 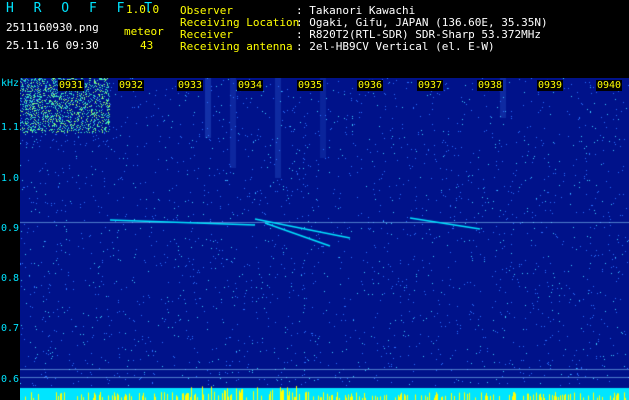 What do you see at coordinates (430, 85) in the screenshot?
I see `x-tick-label: 0937` at bounding box center [430, 85].